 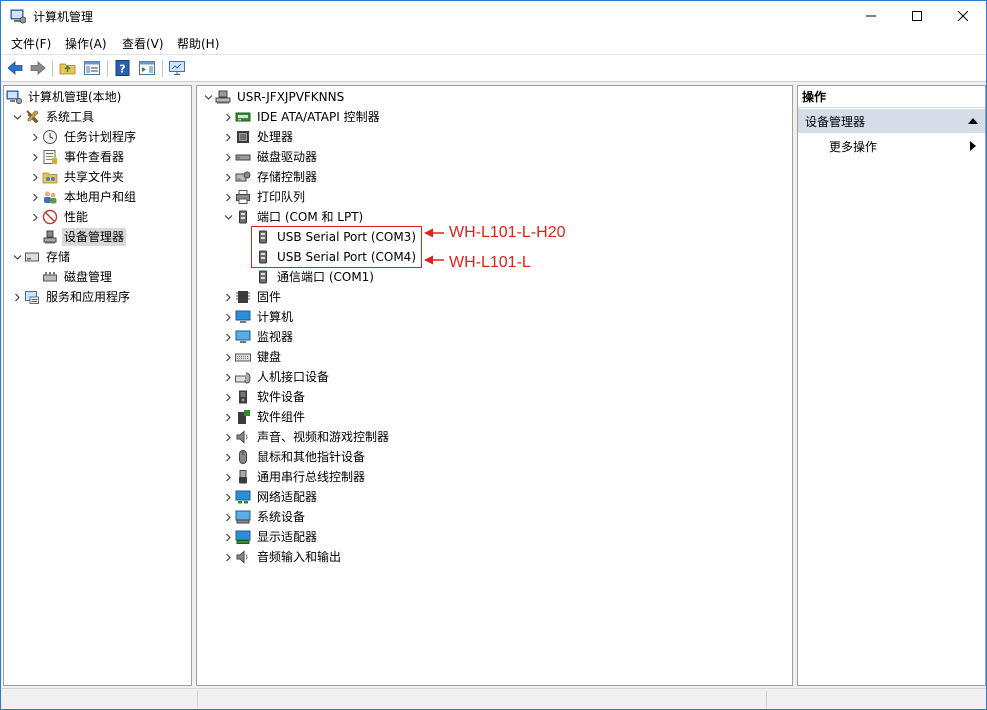 I want to click on tree-item-local-users-groups: 本地用户和组, so click(x=83, y=197).